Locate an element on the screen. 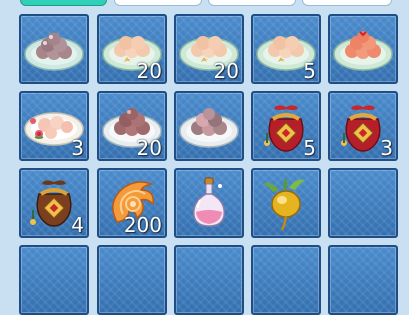 This screenshot has width=409, height=315. item-count: 4 is located at coordinates (77, 225).